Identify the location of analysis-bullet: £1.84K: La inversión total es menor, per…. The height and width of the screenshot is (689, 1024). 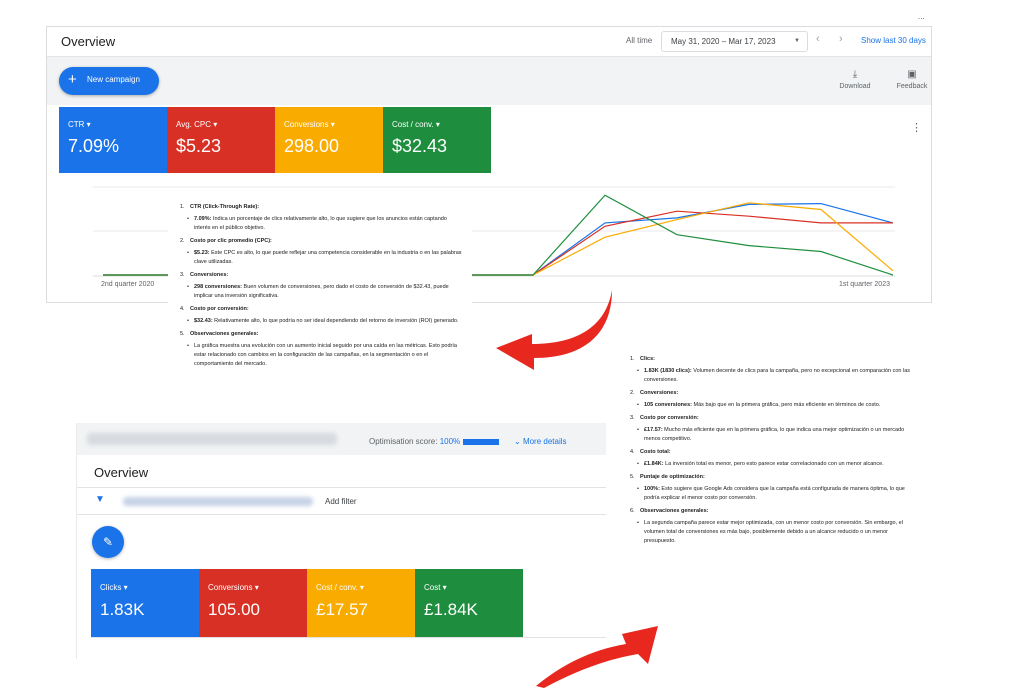
(772, 464).